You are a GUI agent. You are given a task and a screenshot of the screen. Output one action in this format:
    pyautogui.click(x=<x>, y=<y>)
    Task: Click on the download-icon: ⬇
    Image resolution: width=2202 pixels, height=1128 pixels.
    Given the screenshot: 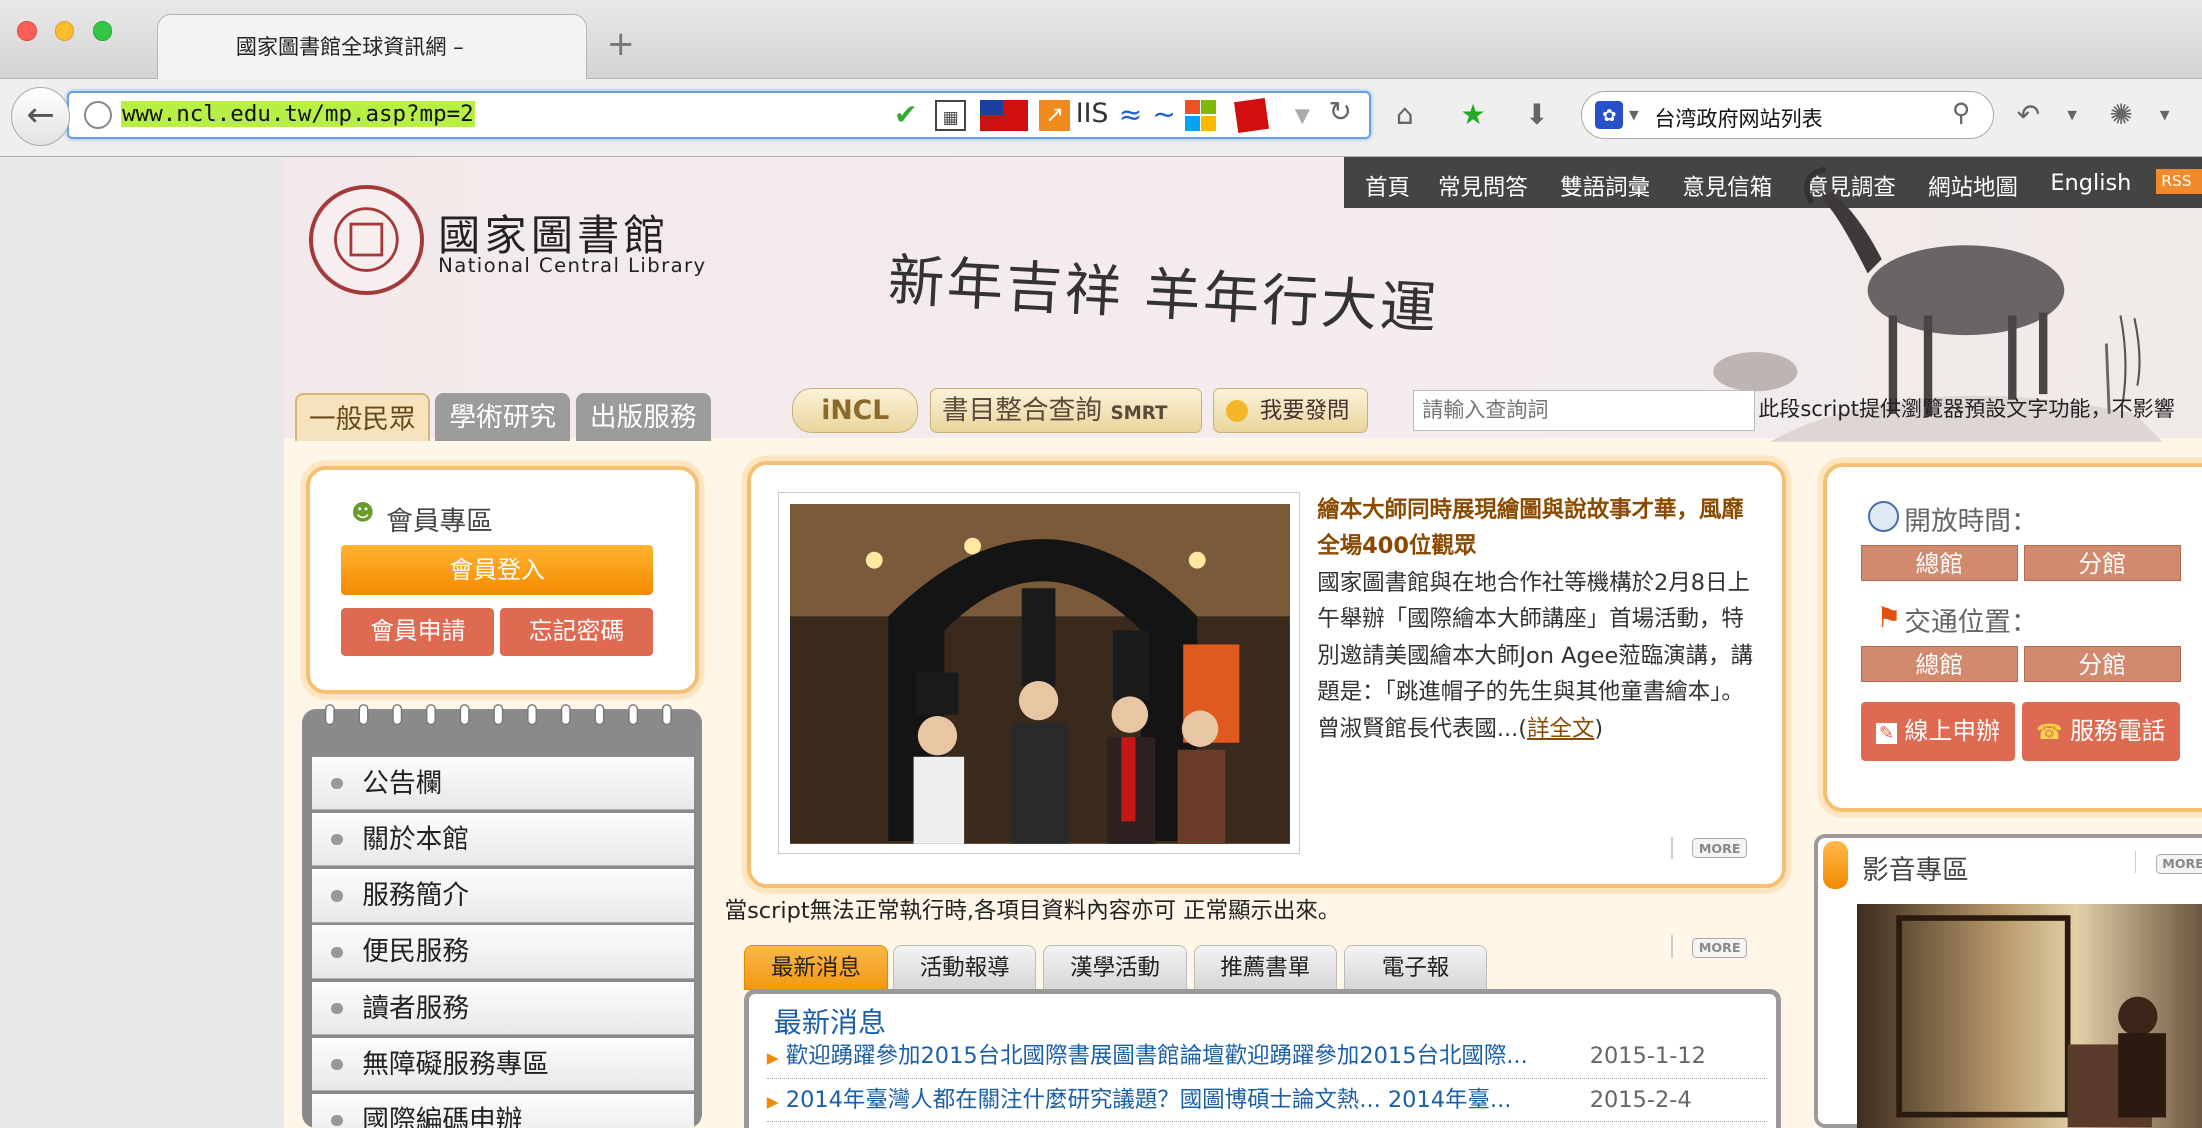 What is the action you would take?
    pyautogui.click(x=1537, y=114)
    